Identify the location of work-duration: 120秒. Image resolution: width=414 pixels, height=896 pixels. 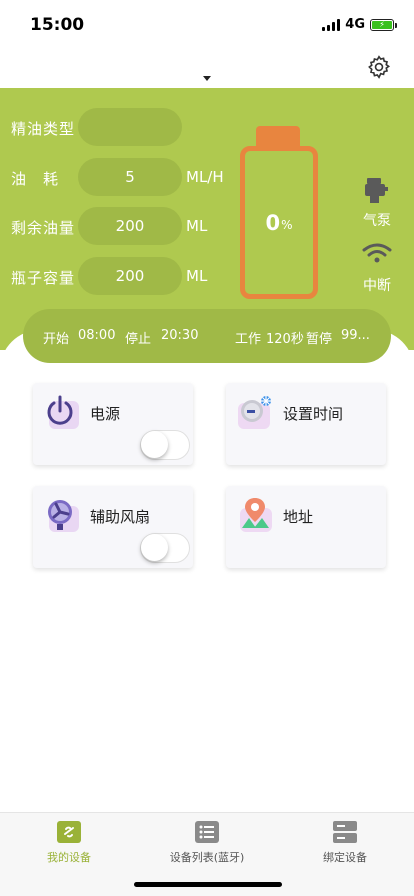
(285, 339).